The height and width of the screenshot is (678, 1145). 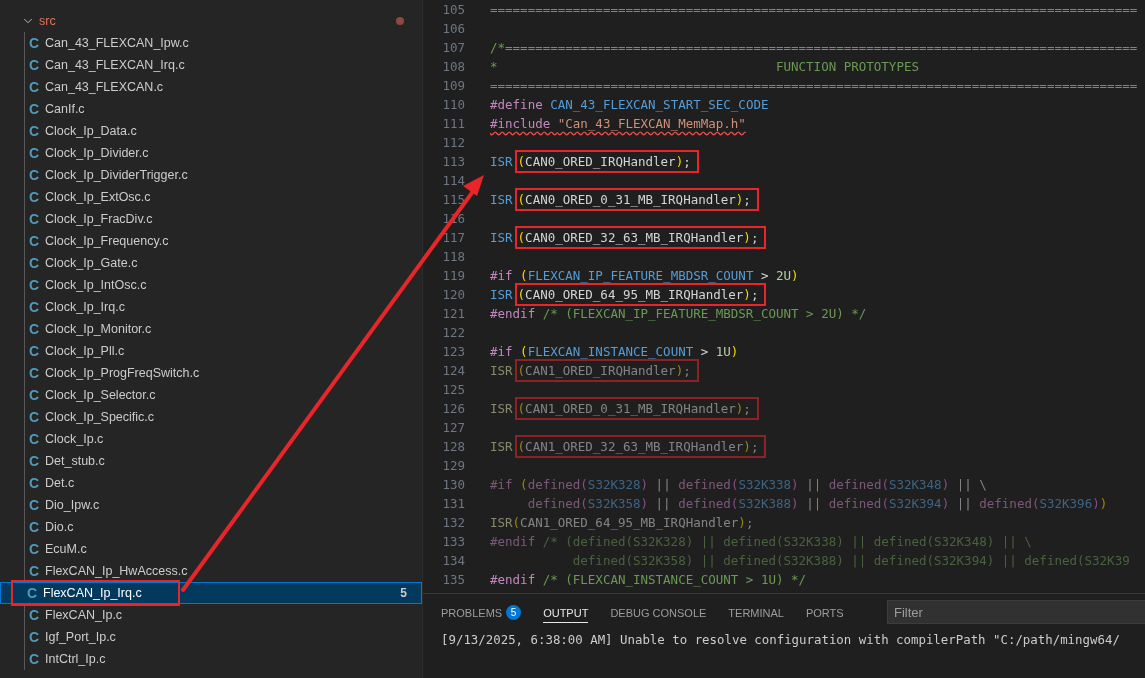 What do you see at coordinates (98, 197) in the screenshot?
I see `file-name: Clock_Ip_ExtOsc.c` at bounding box center [98, 197].